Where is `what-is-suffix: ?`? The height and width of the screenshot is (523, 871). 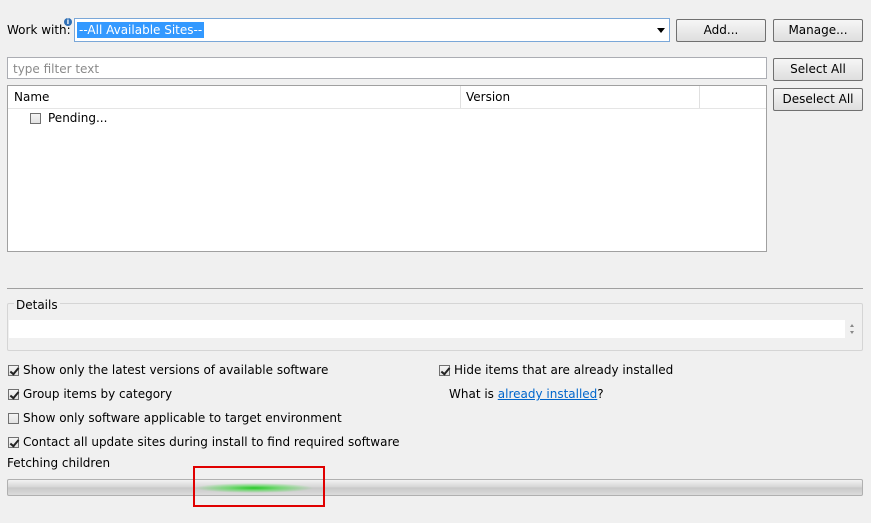
what-is-suffix: ? is located at coordinates (600, 394).